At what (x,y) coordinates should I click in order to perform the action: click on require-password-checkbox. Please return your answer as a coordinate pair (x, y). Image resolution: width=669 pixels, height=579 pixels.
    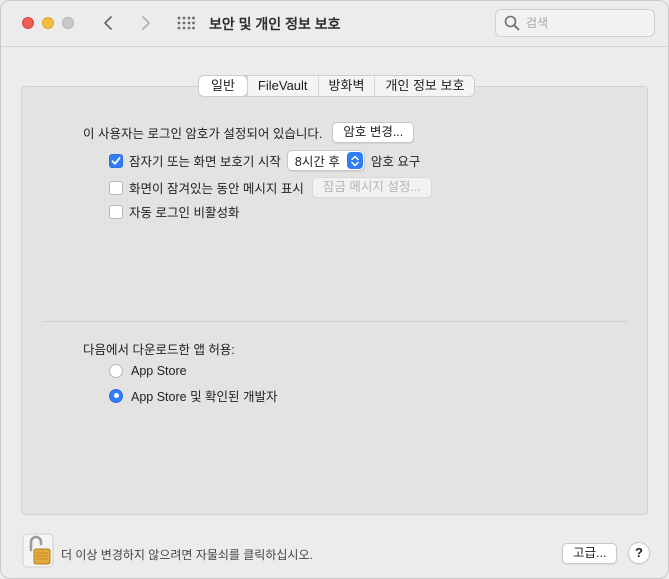
    Looking at the image, I should click on (116, 160).